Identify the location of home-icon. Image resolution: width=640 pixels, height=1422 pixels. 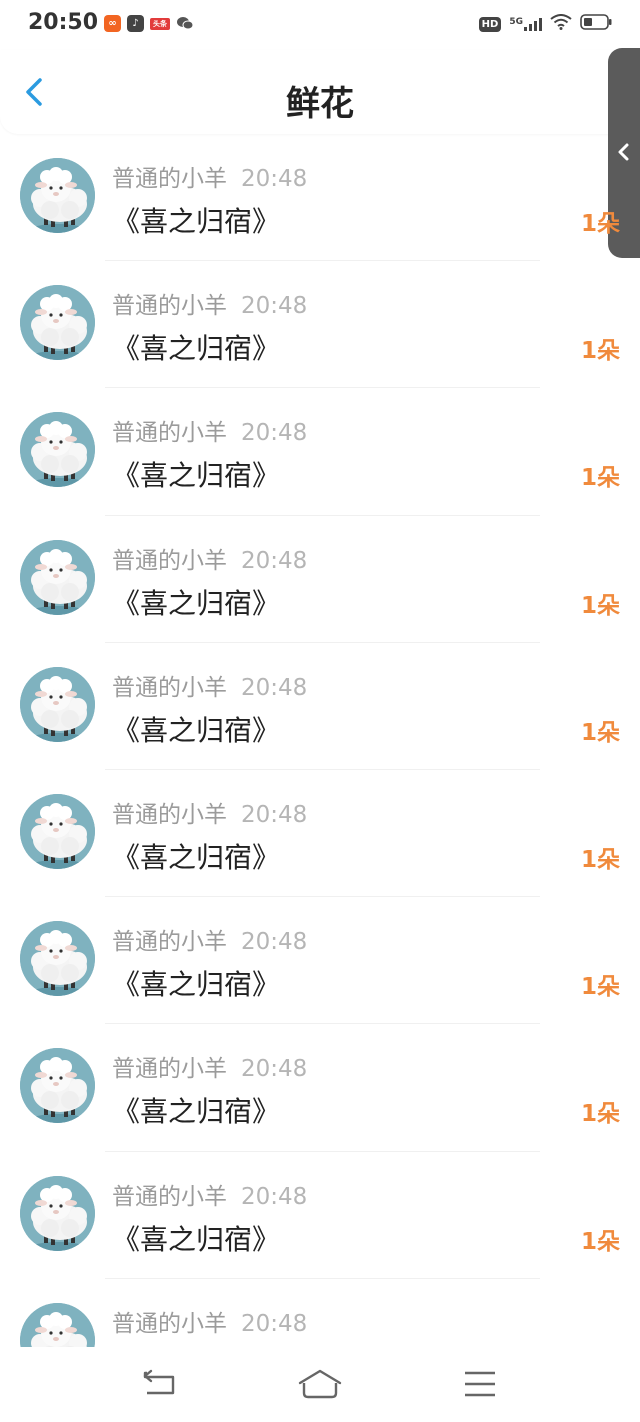
(320, 1384).